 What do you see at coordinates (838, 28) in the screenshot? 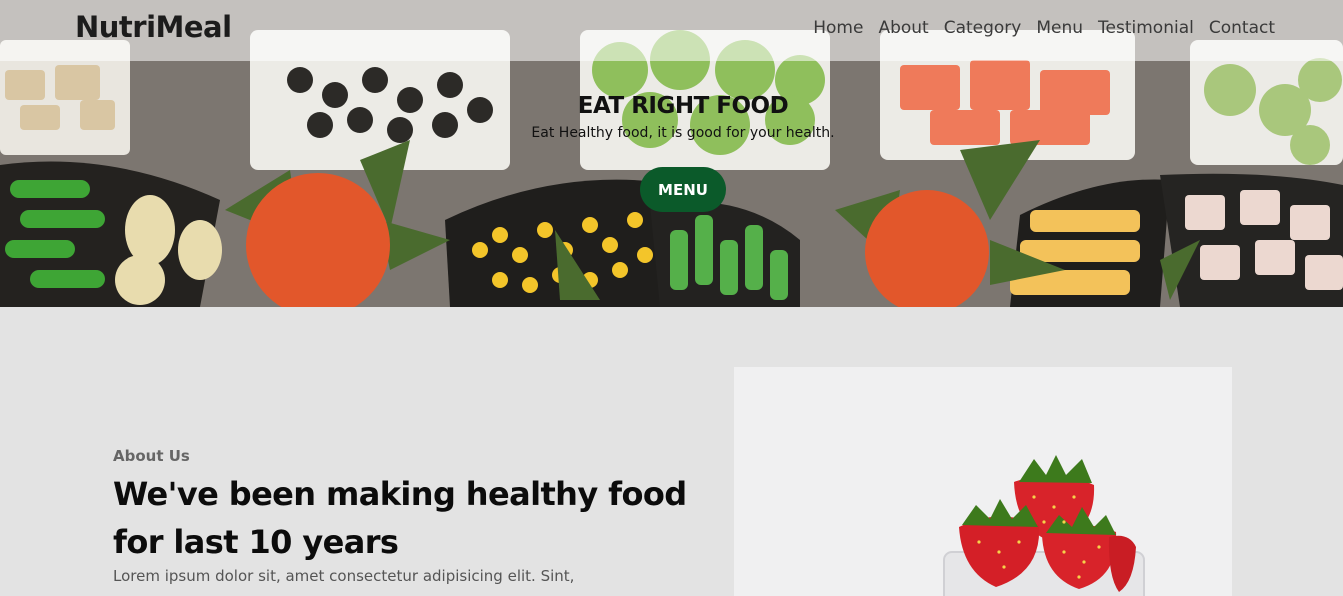
I see `nav-home: Home` at bounding box center [838, 28].